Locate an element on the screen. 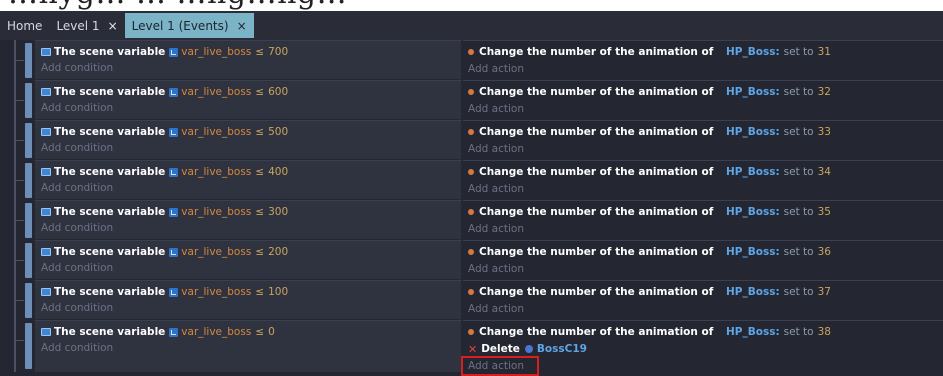 The image size is (943, 376). action-value: 34 is located at coordinates (824, 172).